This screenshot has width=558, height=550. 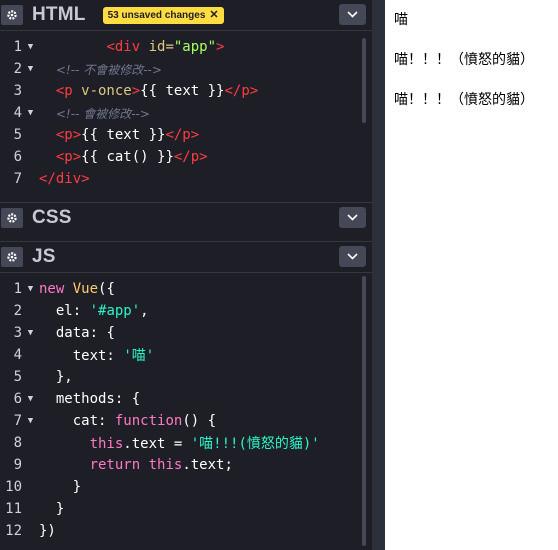 I want to click on line-number: 10, so click(x=13, y=487).